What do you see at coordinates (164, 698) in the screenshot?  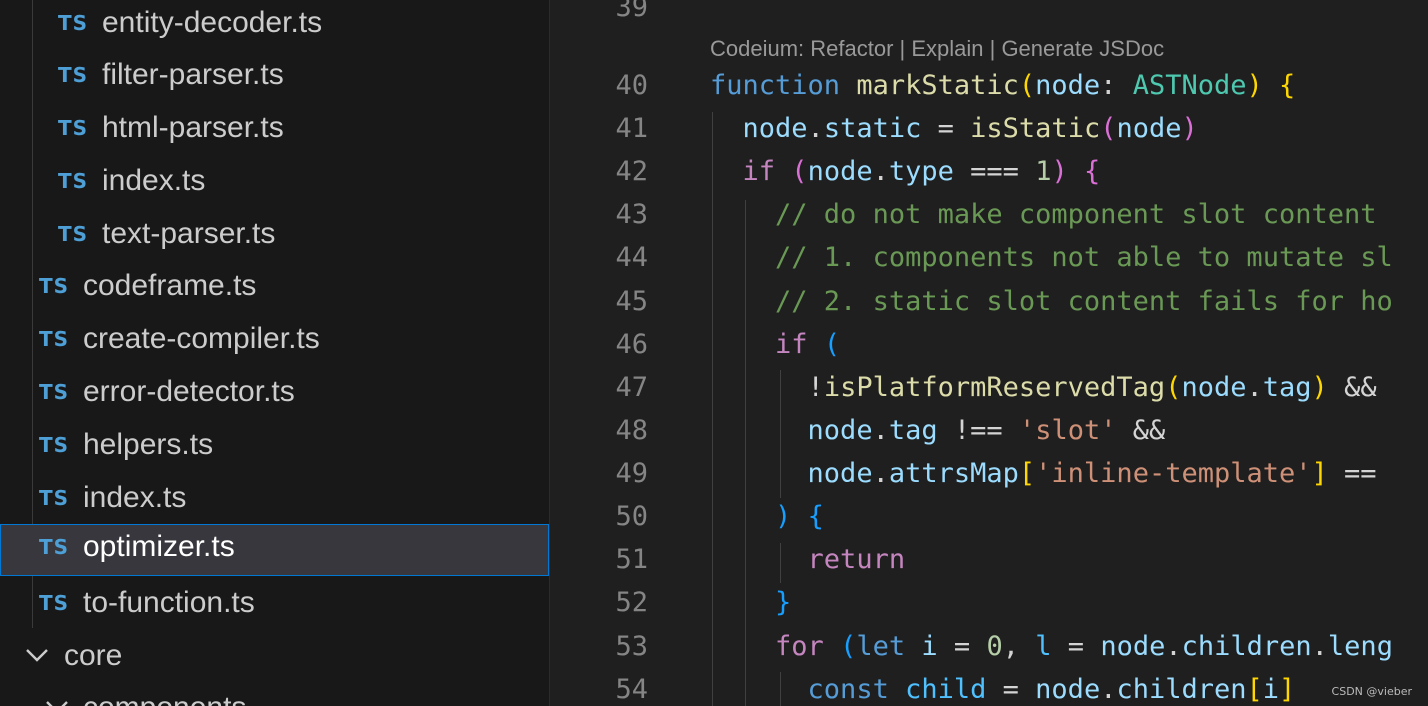 I see `folder-label: components` at bounding box center [164, 698].